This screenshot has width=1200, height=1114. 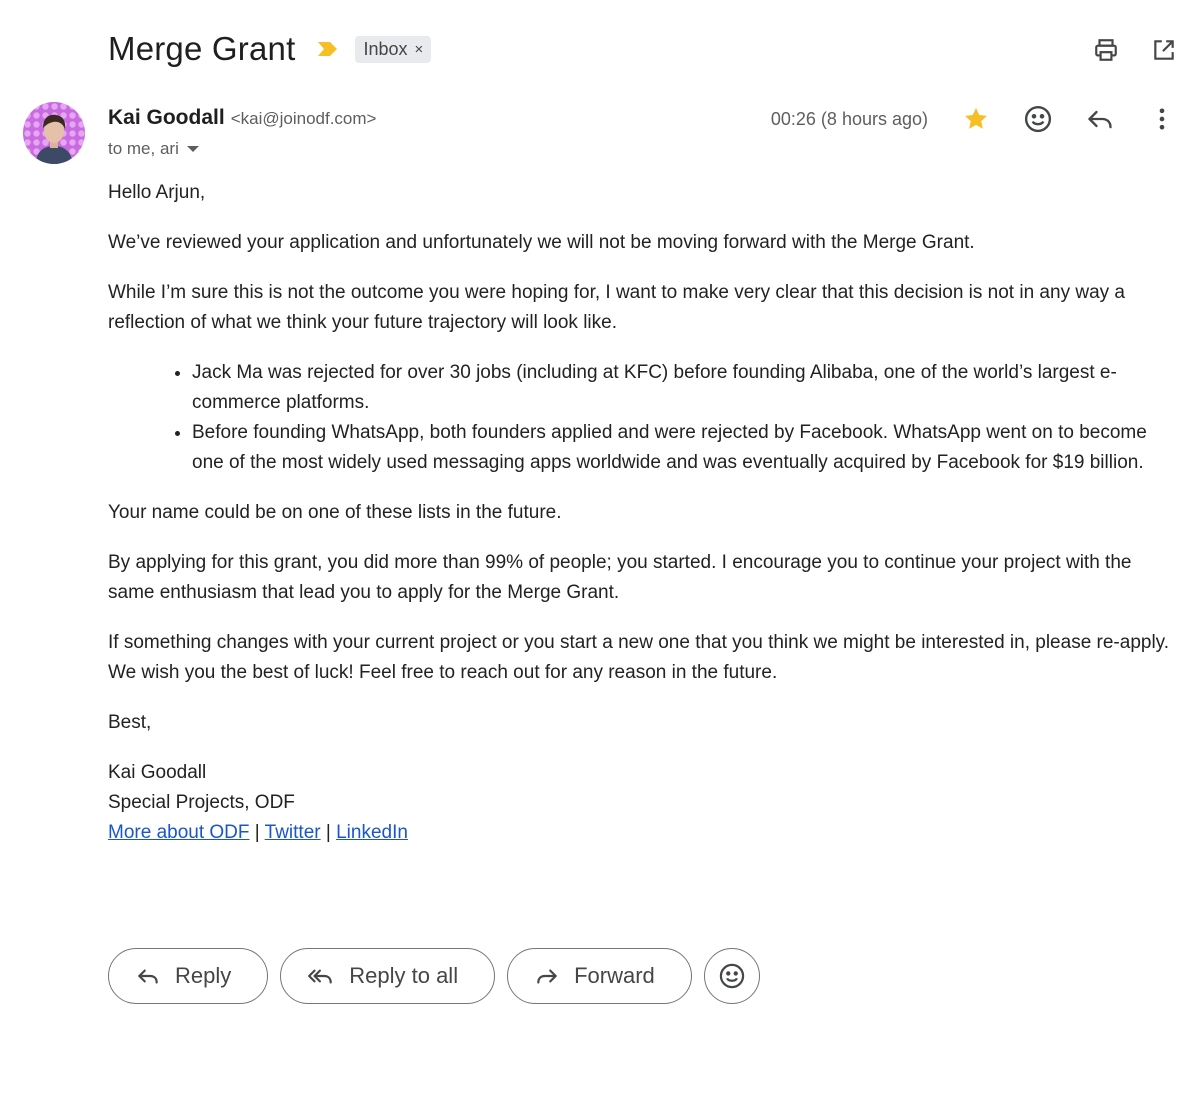 I want to click on inbox-label-chip: Inbox ×, so click(x=393, y=49).